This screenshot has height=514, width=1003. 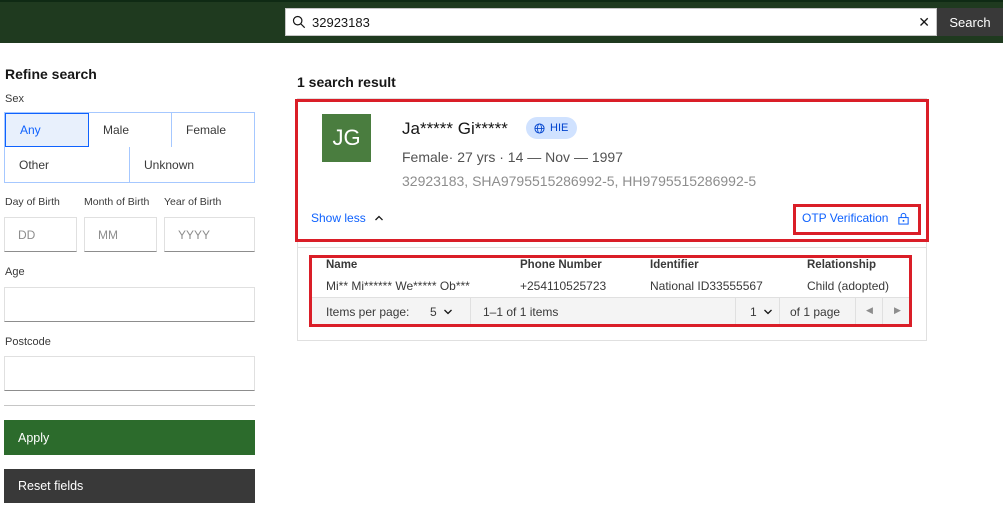 What do you see at coordinates (607, 22) in the screenshot?
I see `search-input` at bounding box center [607, 22].